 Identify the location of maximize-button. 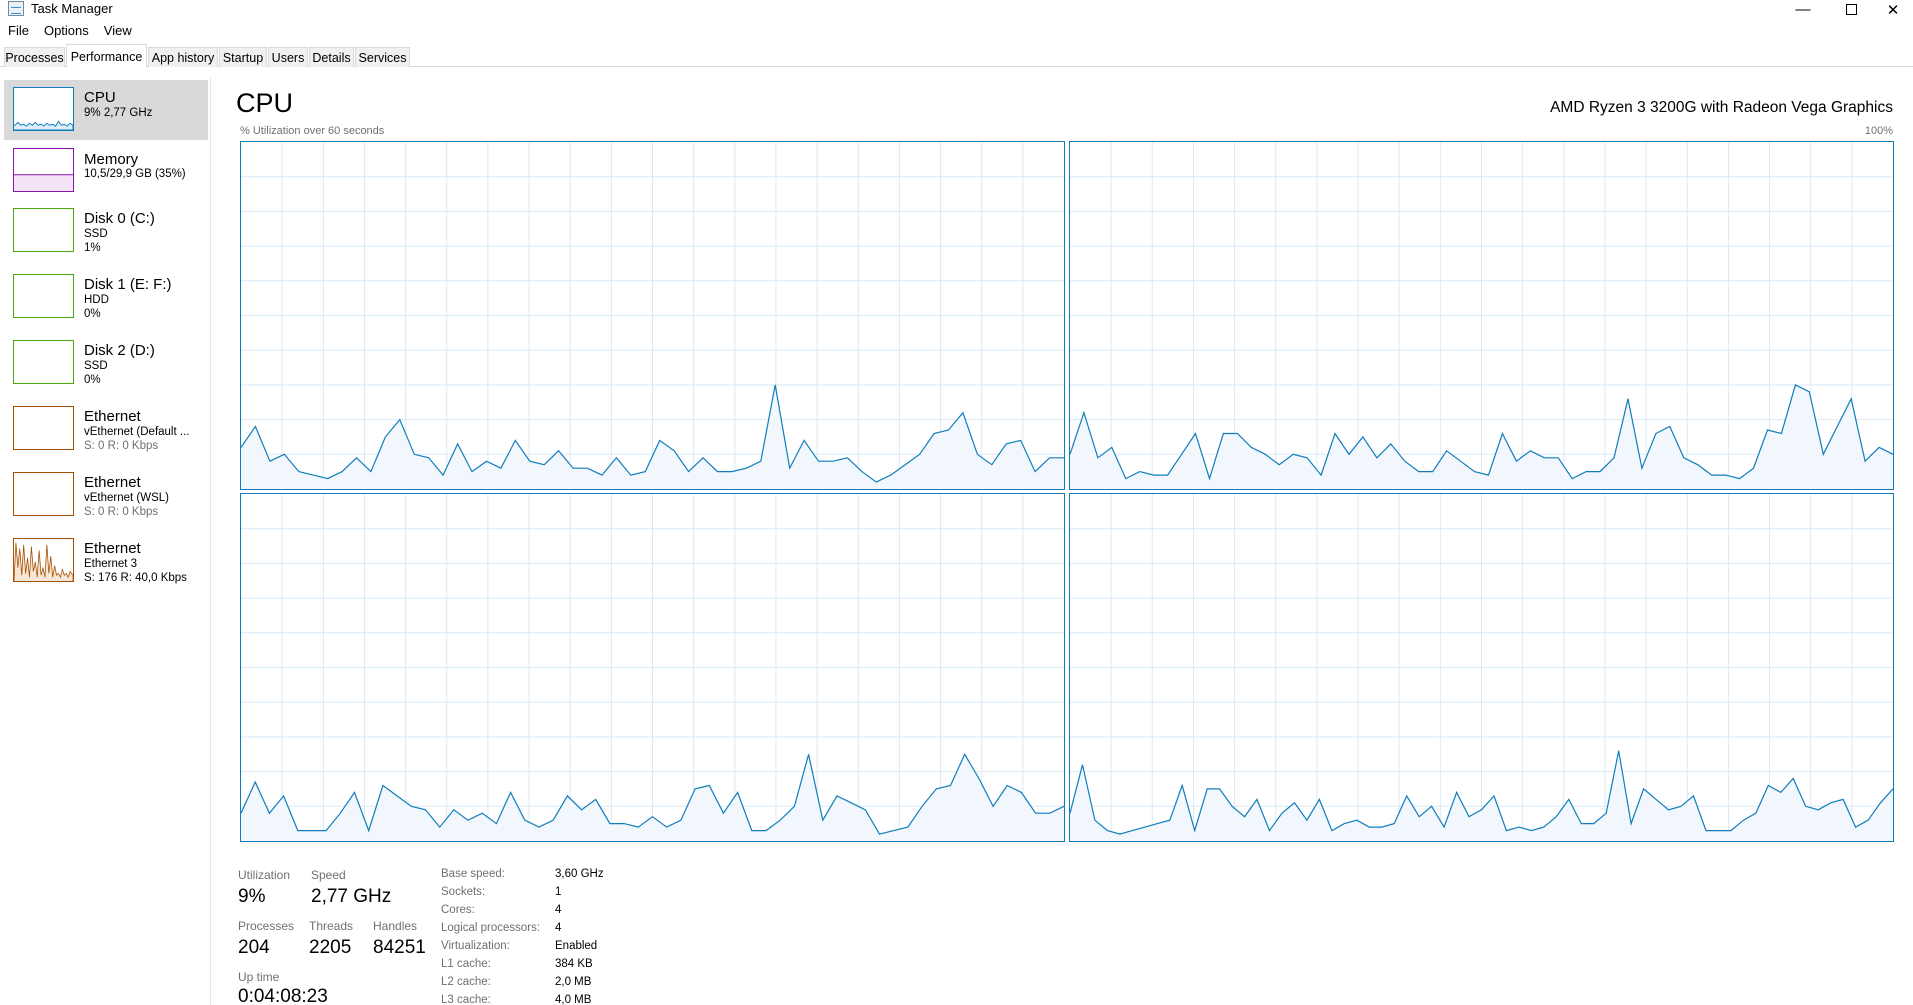
(1851, 9).